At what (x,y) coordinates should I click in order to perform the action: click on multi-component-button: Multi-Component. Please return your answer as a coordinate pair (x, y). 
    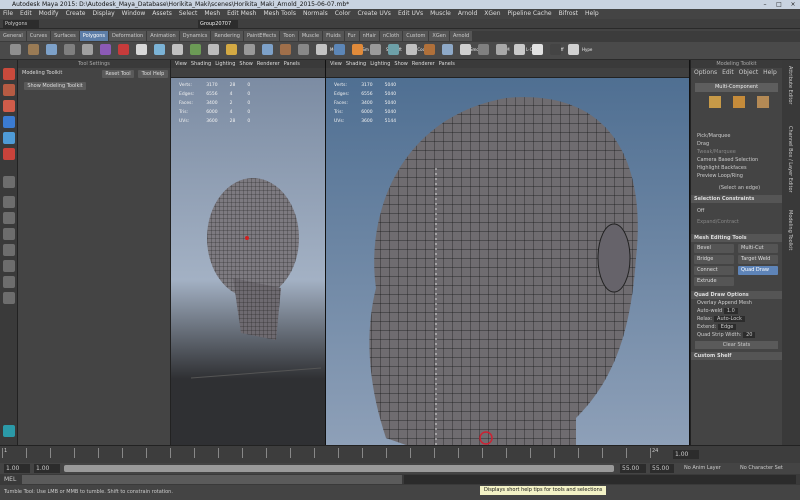
    Looking at the image, I should click on (736, 87).